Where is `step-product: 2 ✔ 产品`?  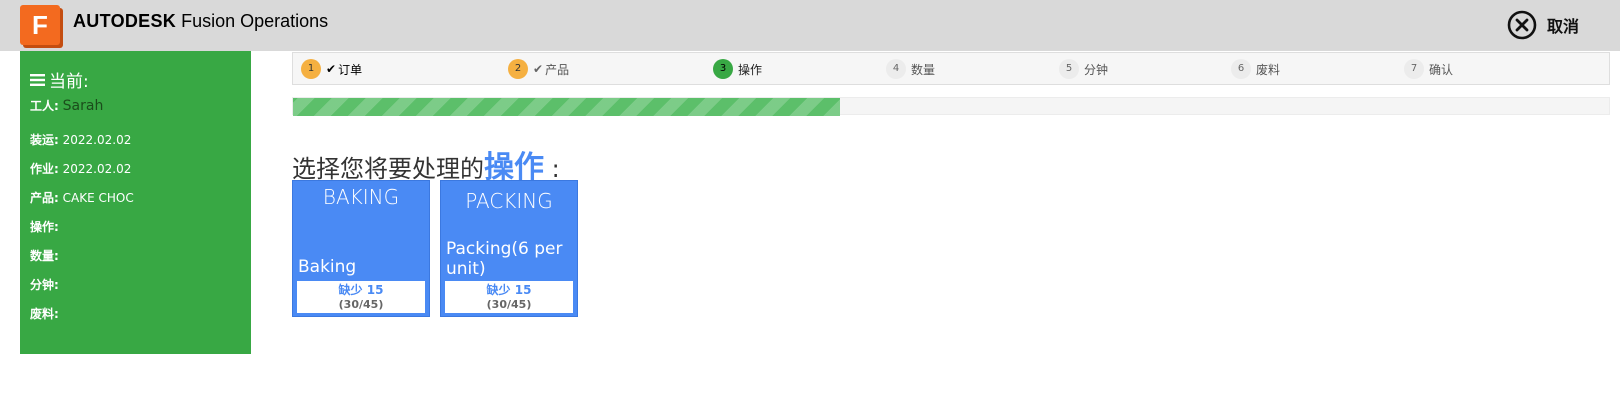 step-product: 2 ✔ 产品 is located at coordinates (538, 69).